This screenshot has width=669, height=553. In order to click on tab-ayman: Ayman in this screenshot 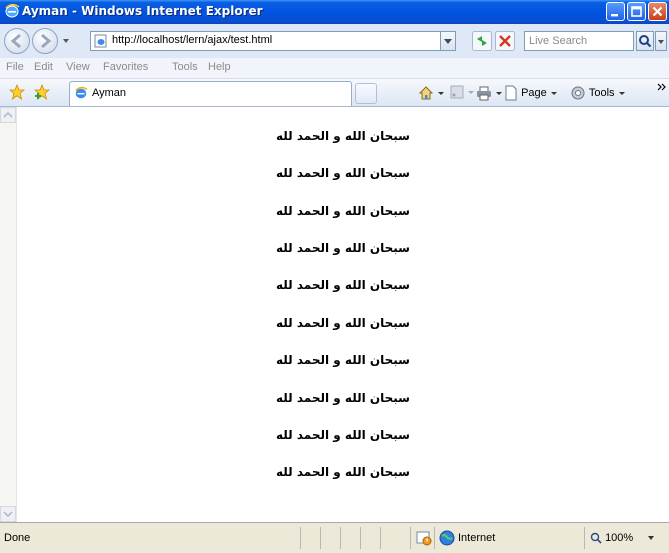, I will do `click(210, 93)`.